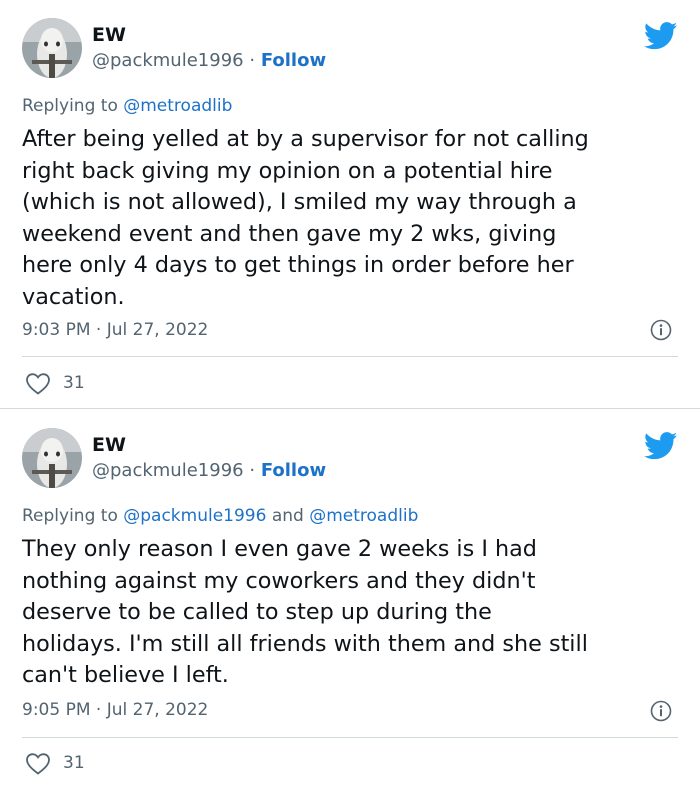 The height and width of the screenshot is (790, 700). What do you see at coordinates (194, 516) in the screenshot?
I see `mention-link: @packmule1996` at bounding box center [194, 516].